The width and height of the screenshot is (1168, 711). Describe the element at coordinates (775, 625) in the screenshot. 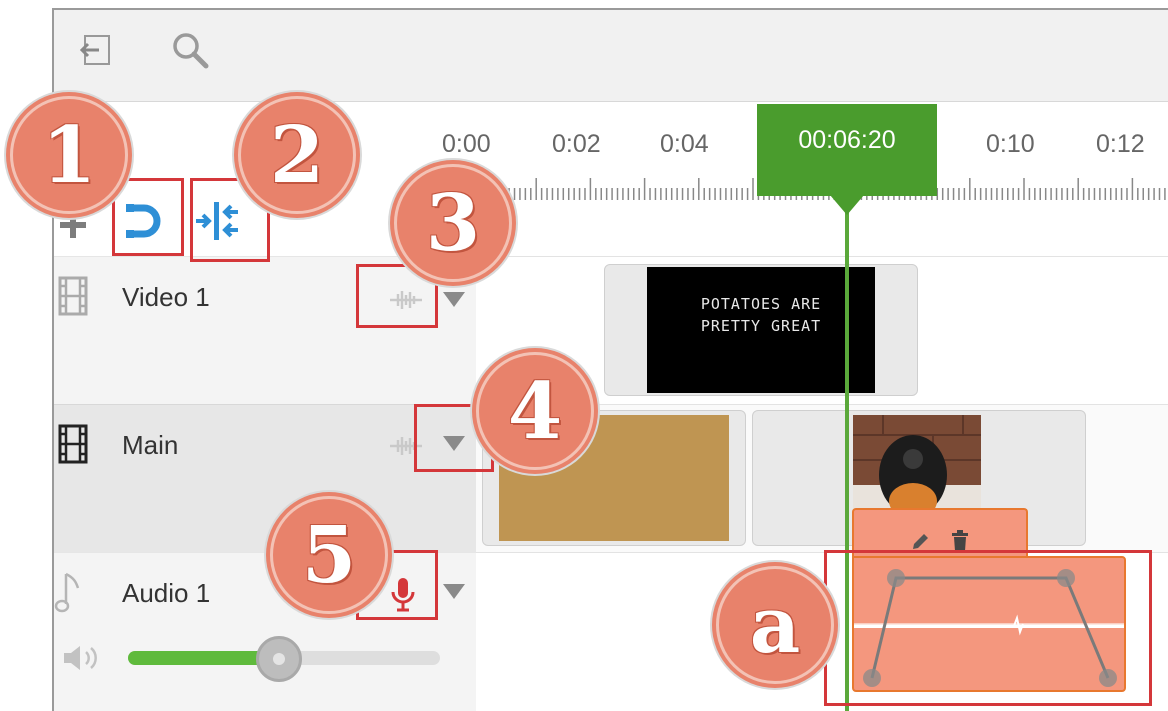

I see `callout-badge: a` at that location.